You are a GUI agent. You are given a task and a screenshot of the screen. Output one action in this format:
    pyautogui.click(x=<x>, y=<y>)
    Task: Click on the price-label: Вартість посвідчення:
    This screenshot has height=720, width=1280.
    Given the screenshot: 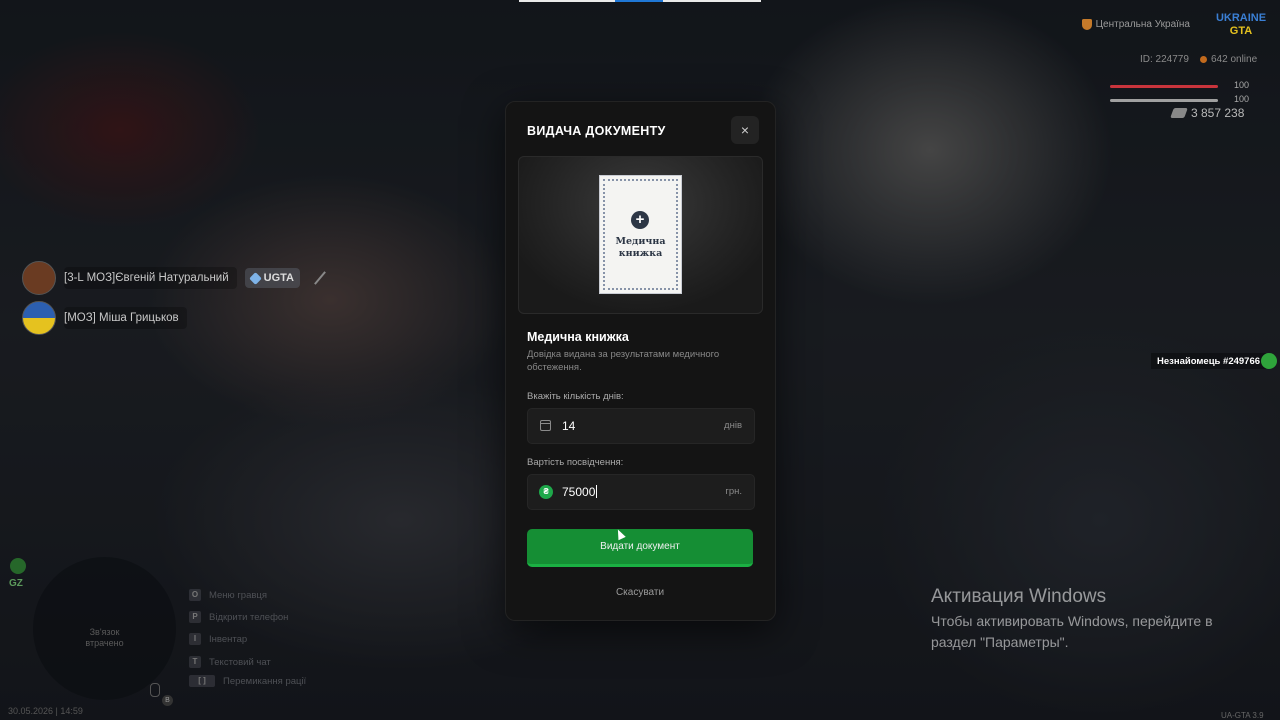 What is the action you would take?
    pyautogui.click(x=575, y=462)
    